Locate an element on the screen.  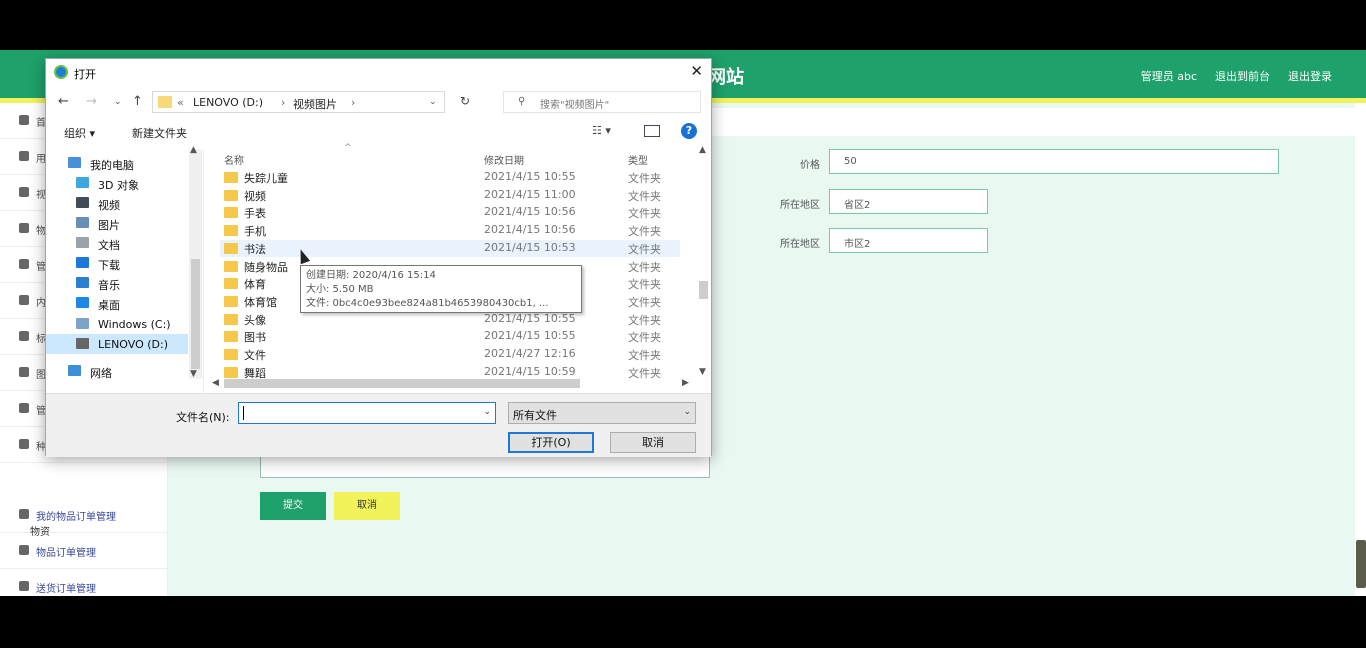
sort-caret-icon: ^ is located at coordinates (348, 148).